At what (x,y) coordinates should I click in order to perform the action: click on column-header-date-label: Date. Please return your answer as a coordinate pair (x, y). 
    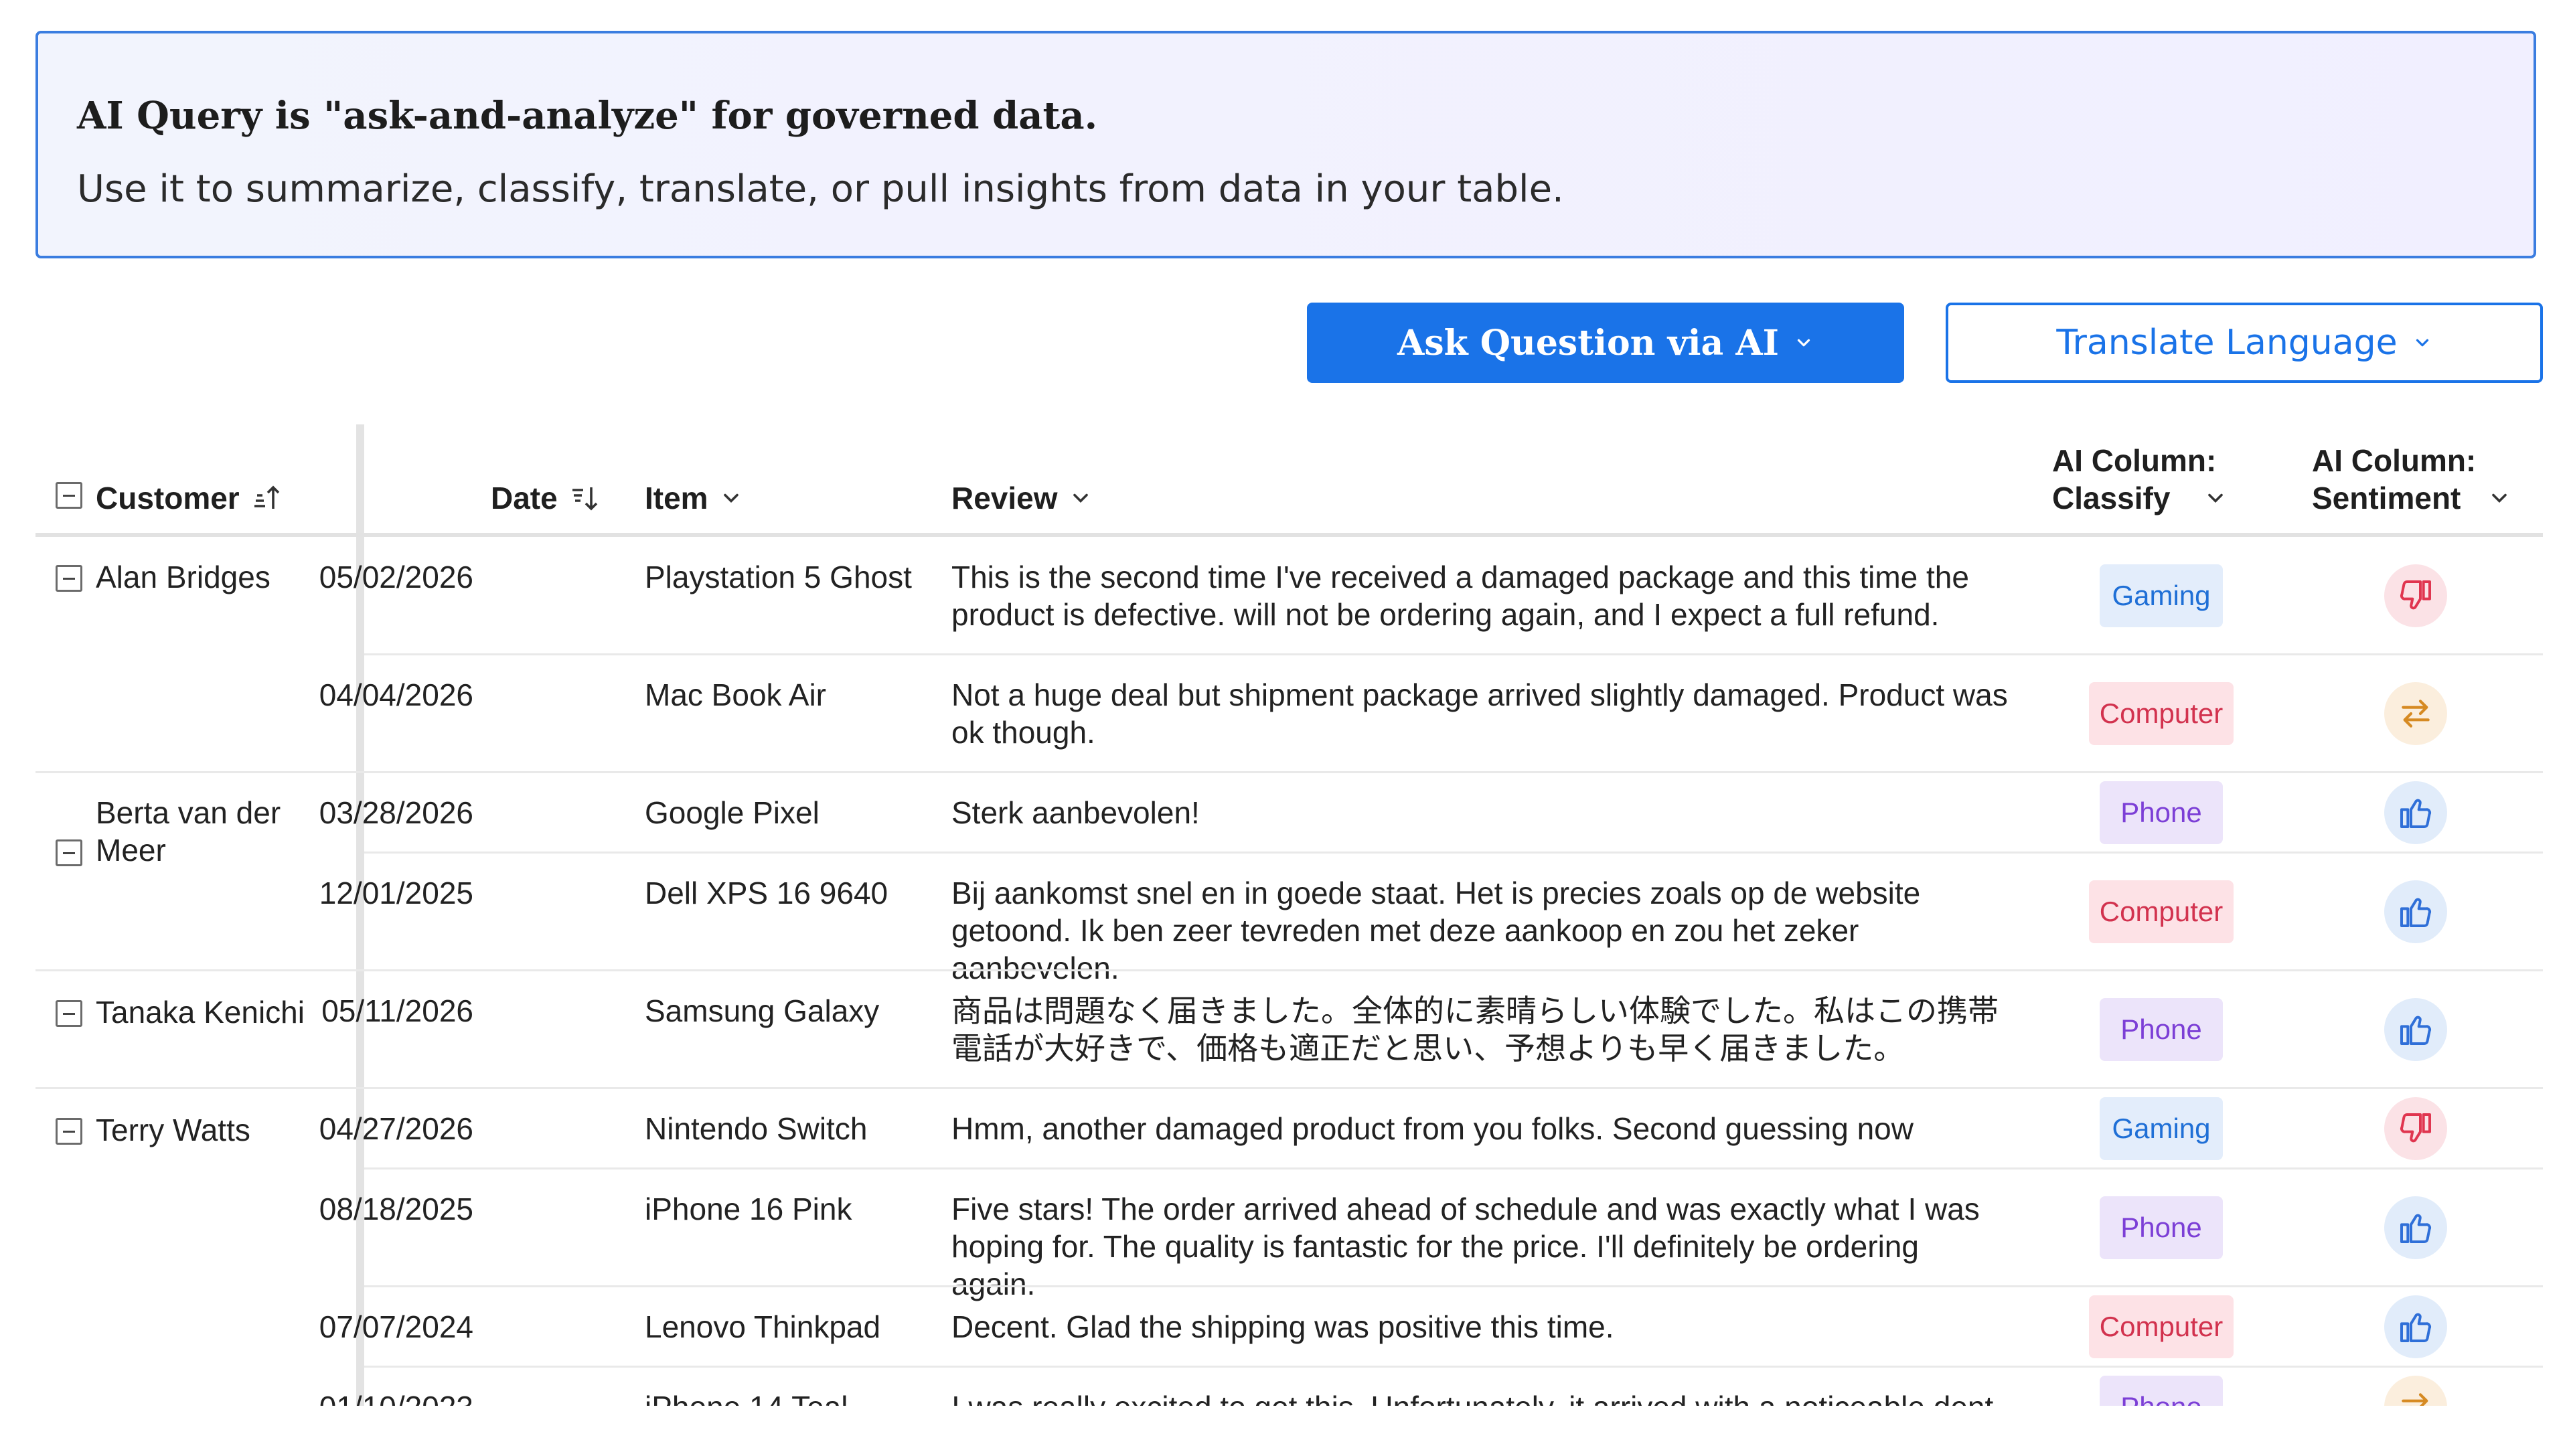
    Looking at the image, I should click on (524, 498).